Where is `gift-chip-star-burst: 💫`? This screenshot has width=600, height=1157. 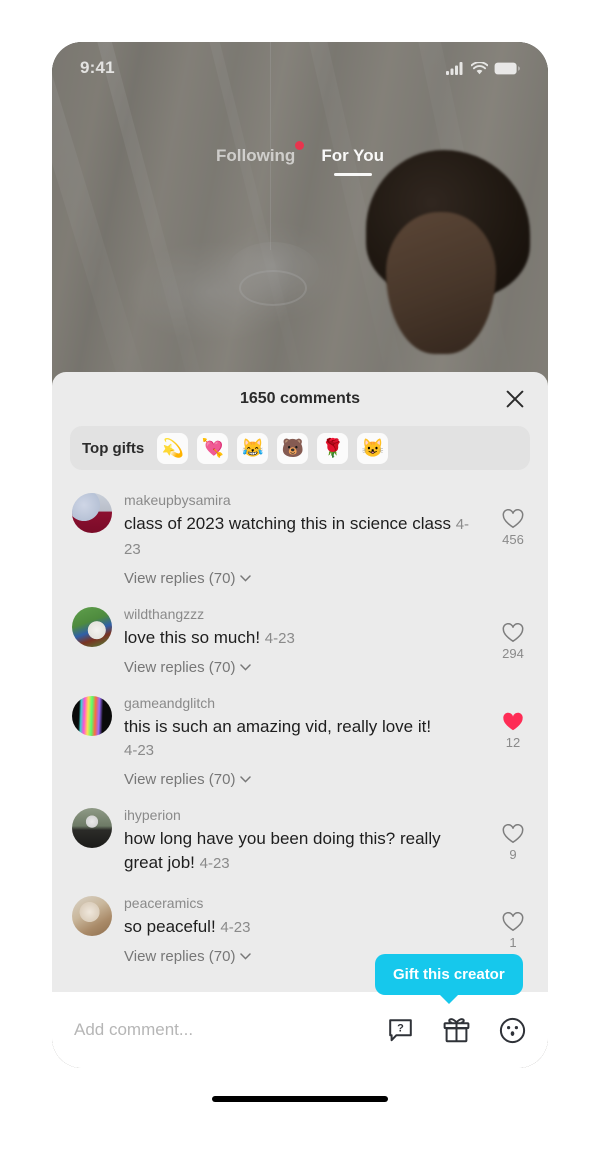
gift-chip-star-burst: 💫 is located at coordinates (173, 448).